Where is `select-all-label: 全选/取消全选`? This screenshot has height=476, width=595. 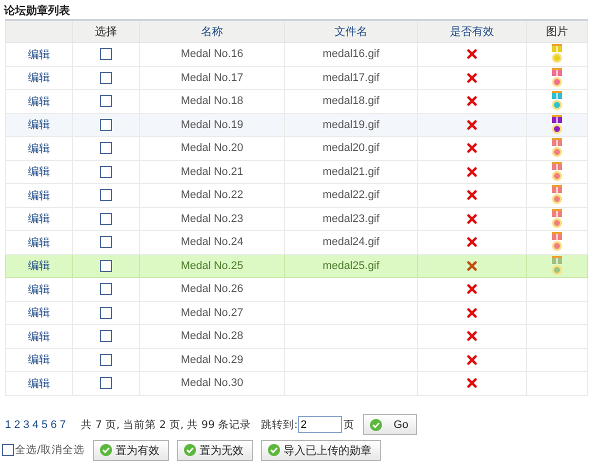 select-all-label: 全选/取消全选 is located at coordinates (50, 450).